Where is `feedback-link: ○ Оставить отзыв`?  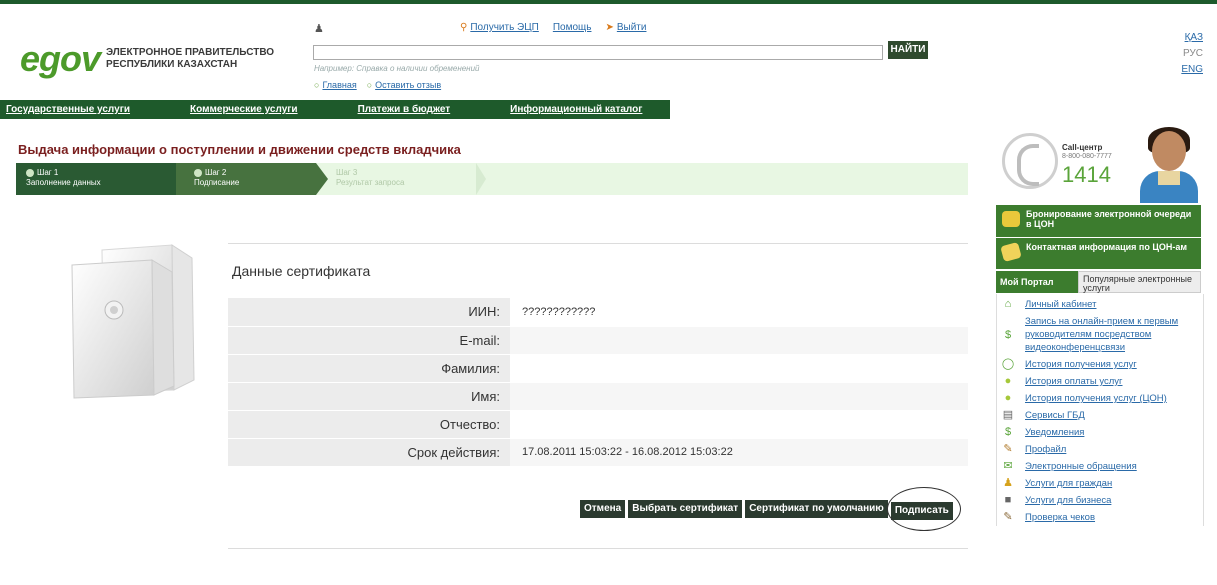
feedback-link: ○ Оставить отзыв is located at coordinates (404, 85).